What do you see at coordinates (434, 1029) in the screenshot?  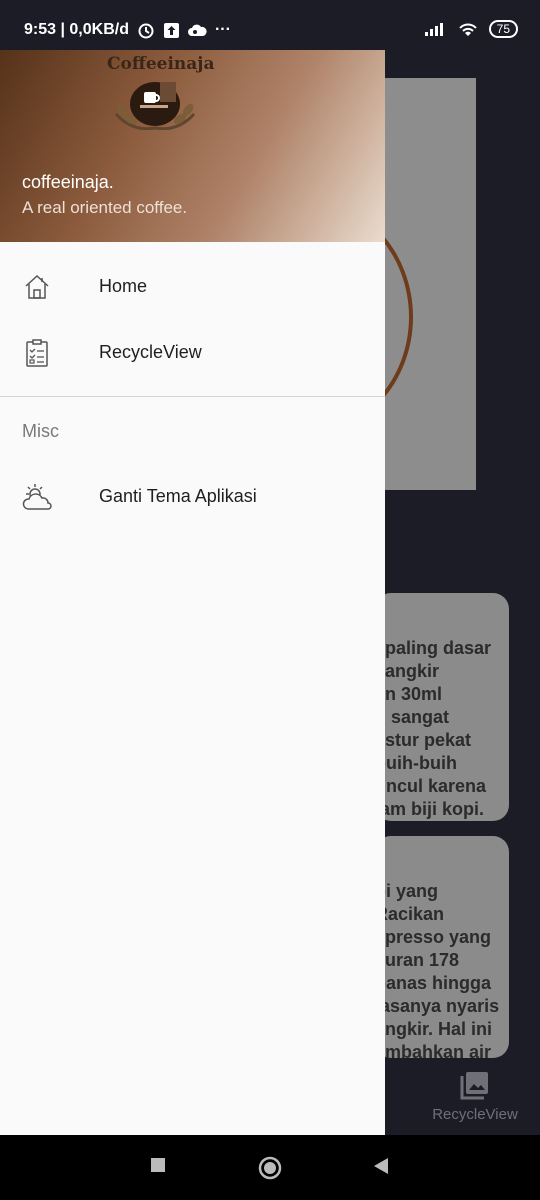 I see `card-text-line: angkir. Hal ini` at bounding box center [434, 1029].